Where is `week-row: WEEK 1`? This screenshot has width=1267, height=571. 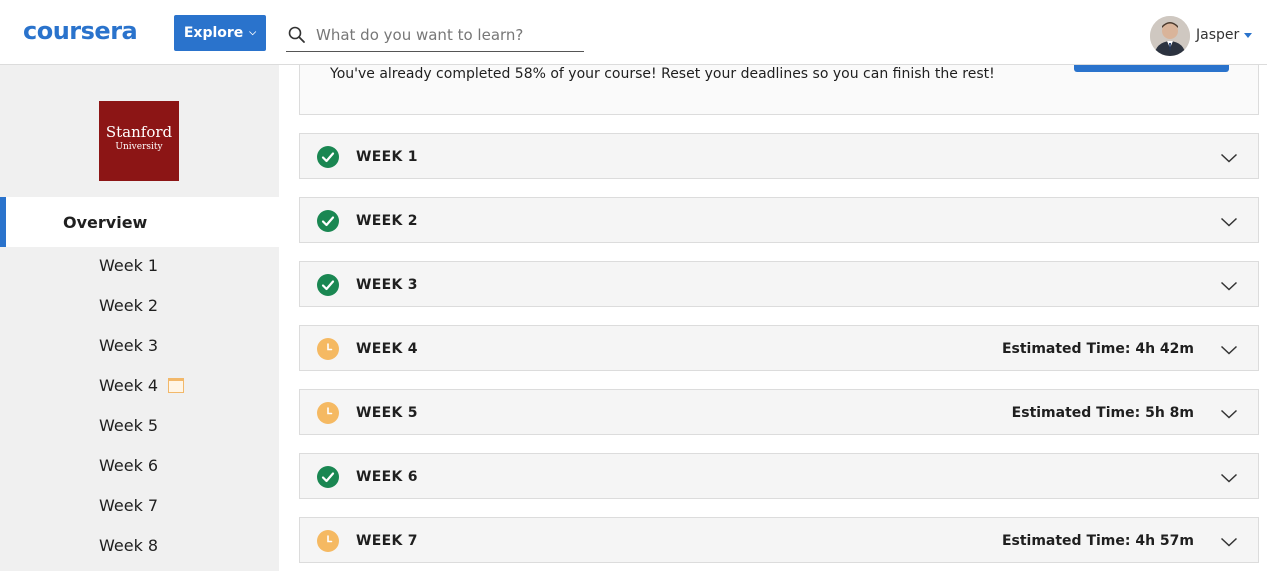
week-row: WEEK 1 is located at coordinates (779, 156).